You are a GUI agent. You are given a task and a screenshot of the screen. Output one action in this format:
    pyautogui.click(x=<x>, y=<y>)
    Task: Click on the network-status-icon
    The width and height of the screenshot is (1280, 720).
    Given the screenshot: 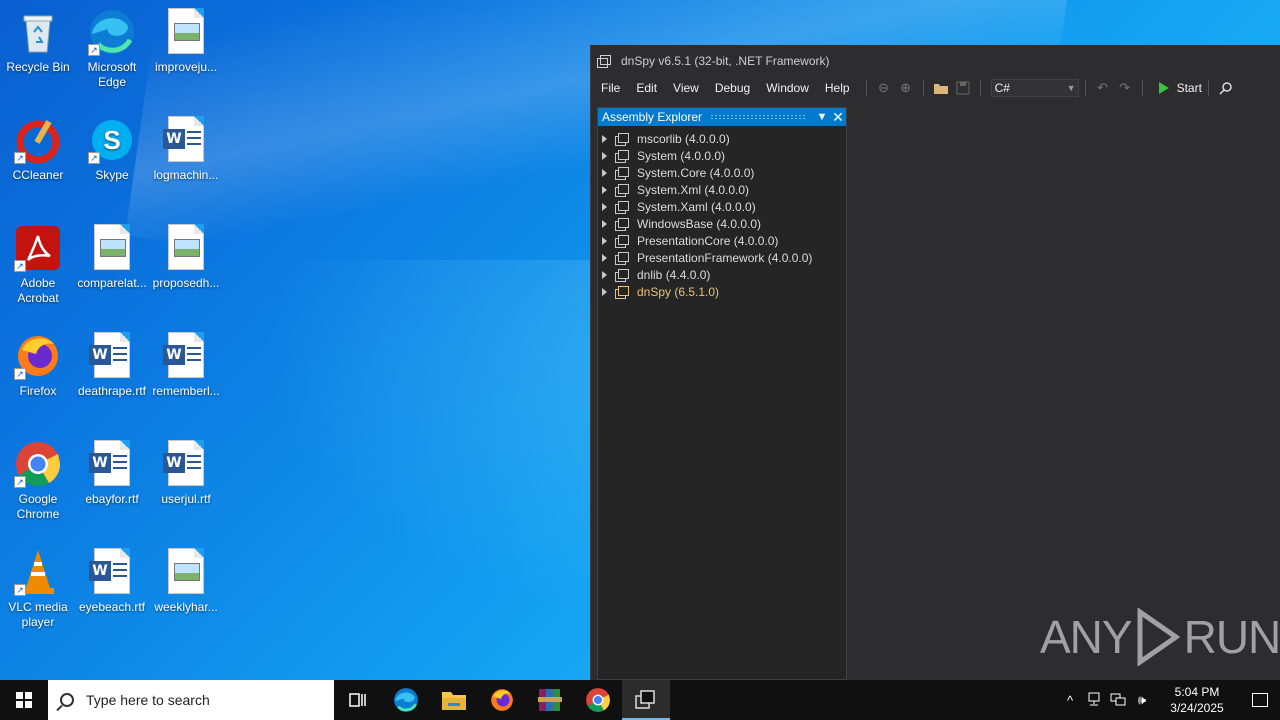 What is the action you would take?
    pyautogui.click(x=1094, y=700)
    